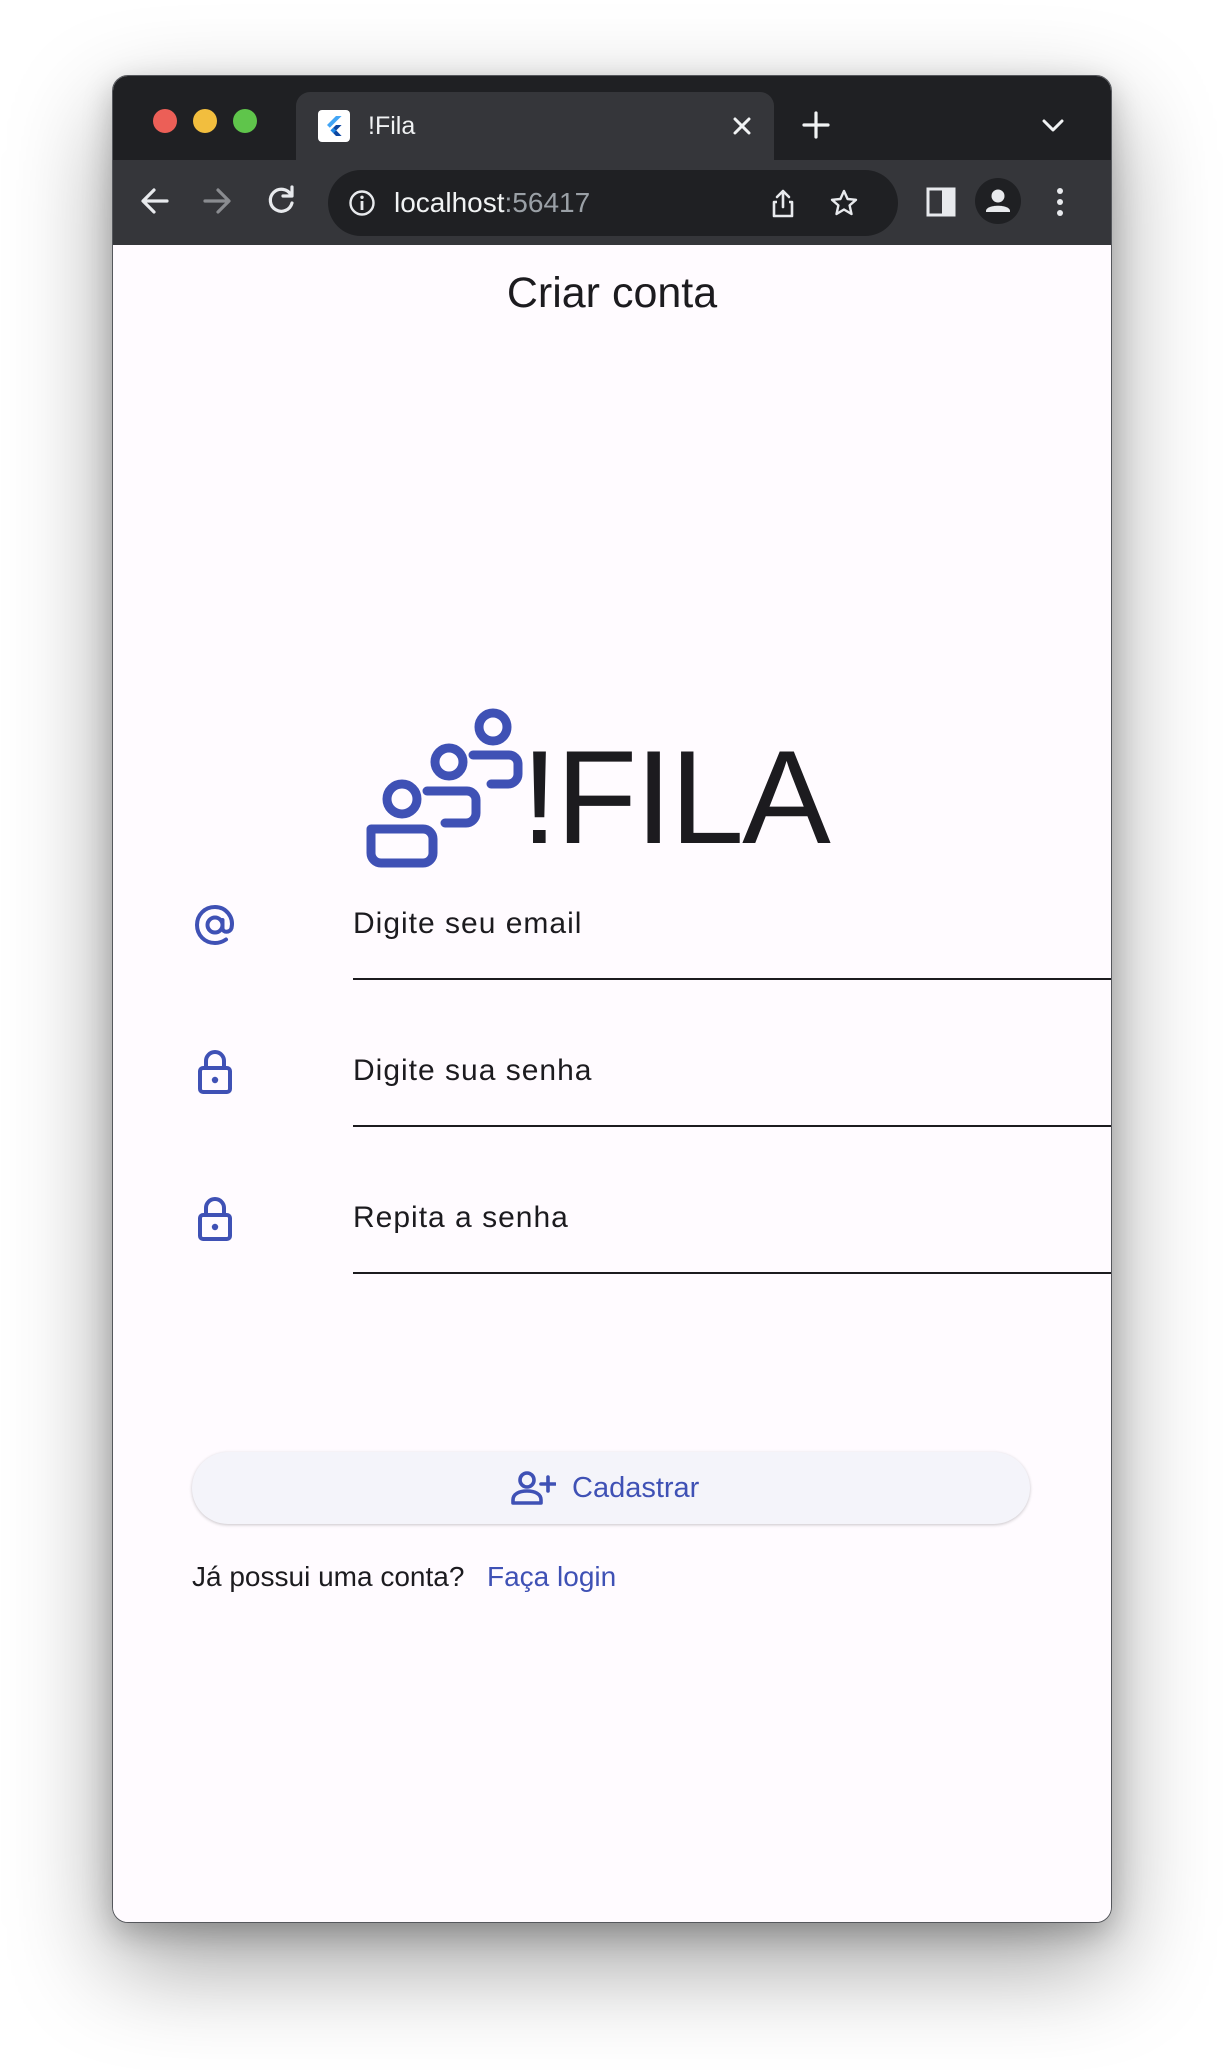 This screenshot has width=1224, height=2070. Describe the element at coordinates (676, 798) in the screenshot. I see `logo-wordmark: !FILA` at that location.